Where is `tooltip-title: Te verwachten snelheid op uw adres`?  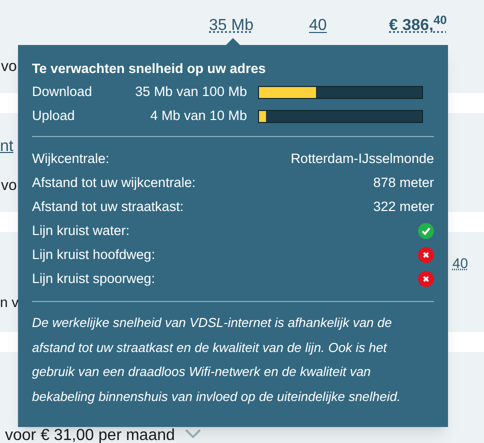
tooltip-title: Te verwachten snelheid op uw adres is located at coordinates (149, 69).